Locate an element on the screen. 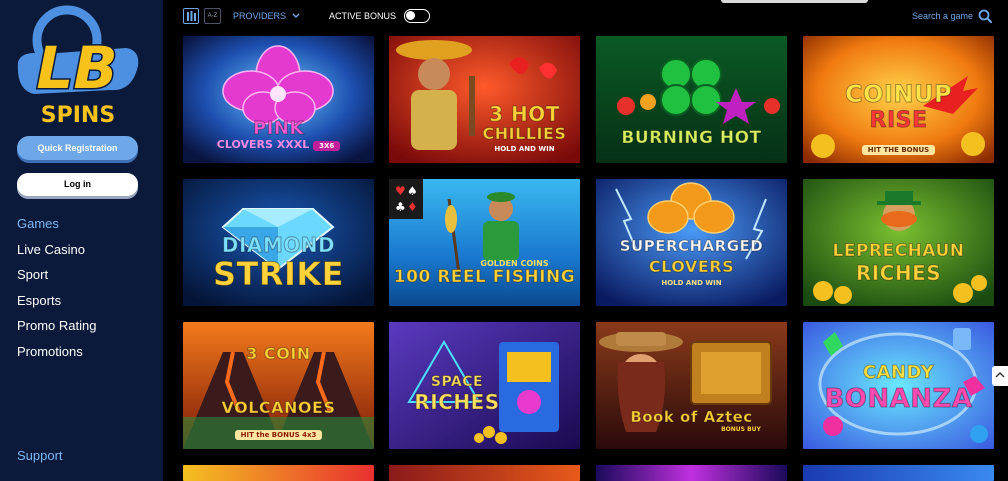  game-subtitle: 100 REEL FISHING is located at coordinates (484, 277).